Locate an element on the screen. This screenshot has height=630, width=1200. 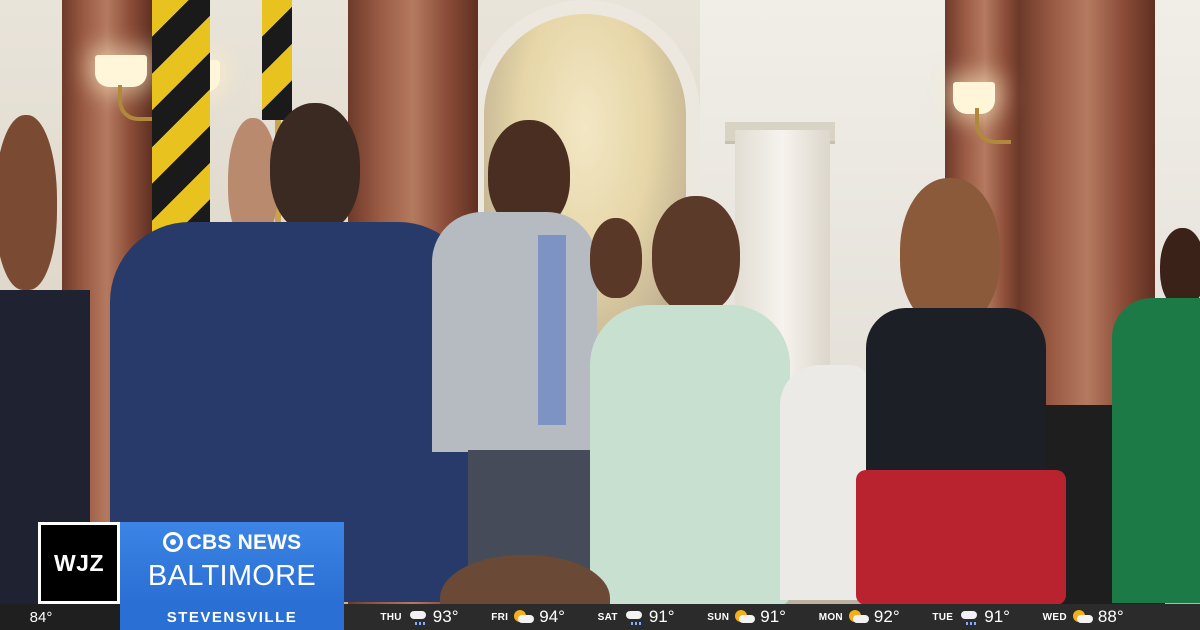
network-name: CBS NEWS is located at coordinates (244, 542).